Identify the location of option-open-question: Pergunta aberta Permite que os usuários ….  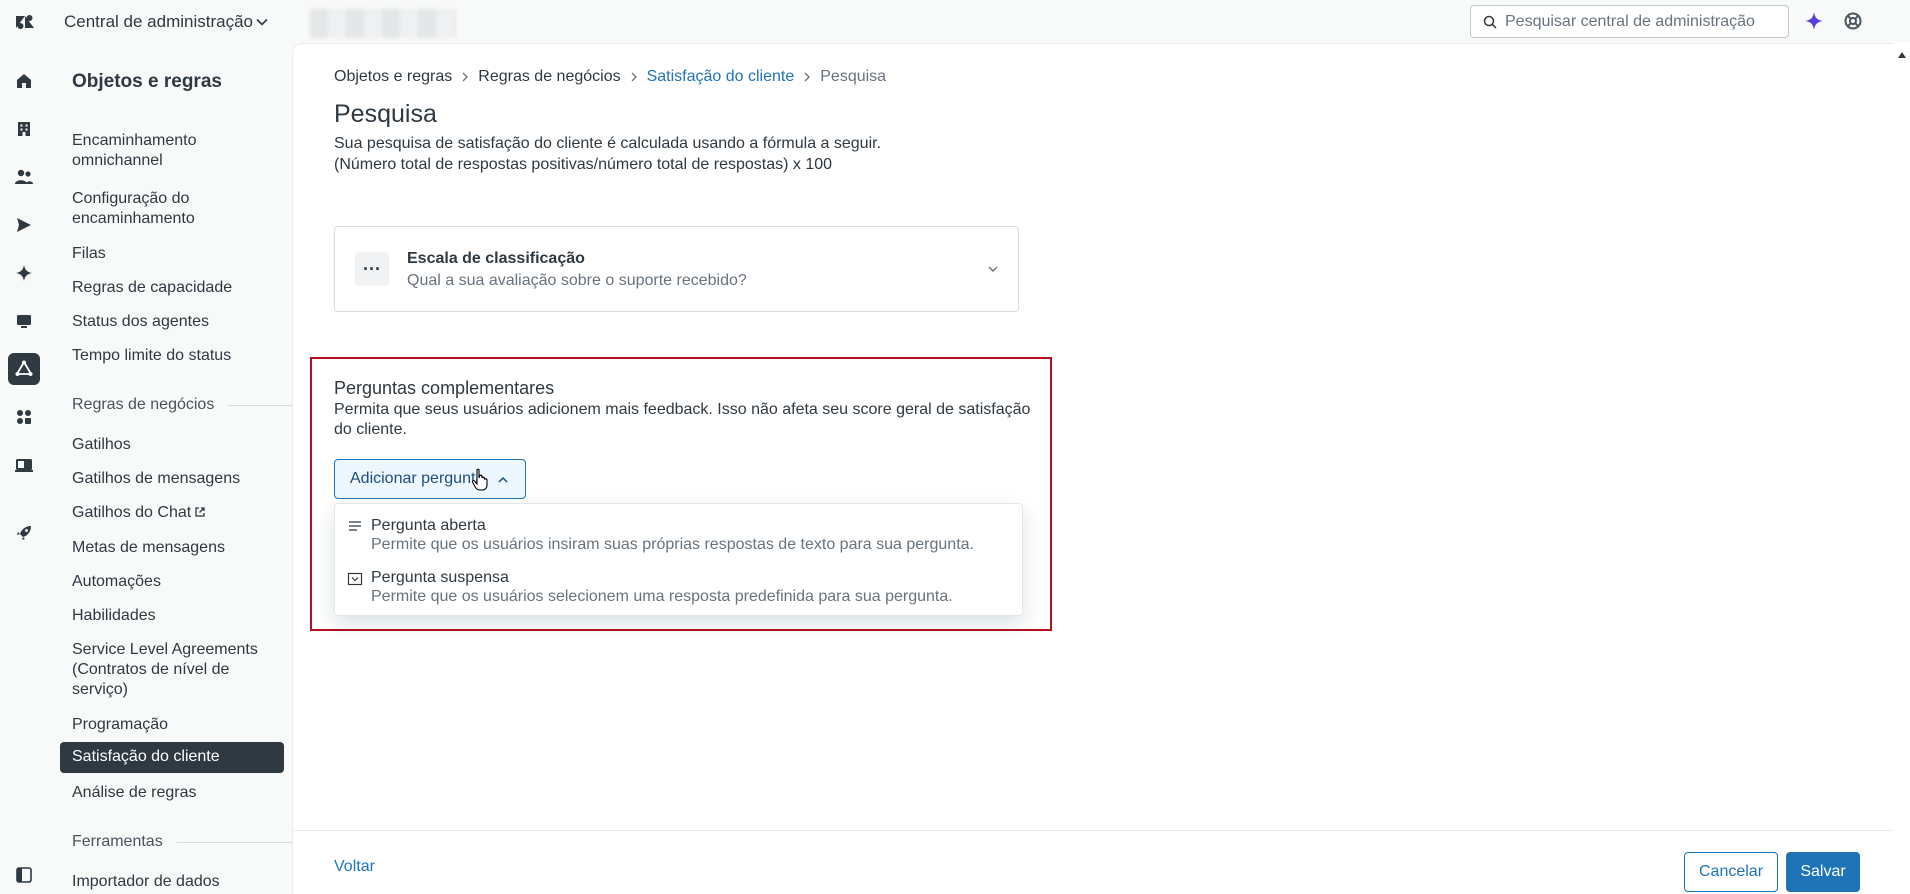
(675, 535).